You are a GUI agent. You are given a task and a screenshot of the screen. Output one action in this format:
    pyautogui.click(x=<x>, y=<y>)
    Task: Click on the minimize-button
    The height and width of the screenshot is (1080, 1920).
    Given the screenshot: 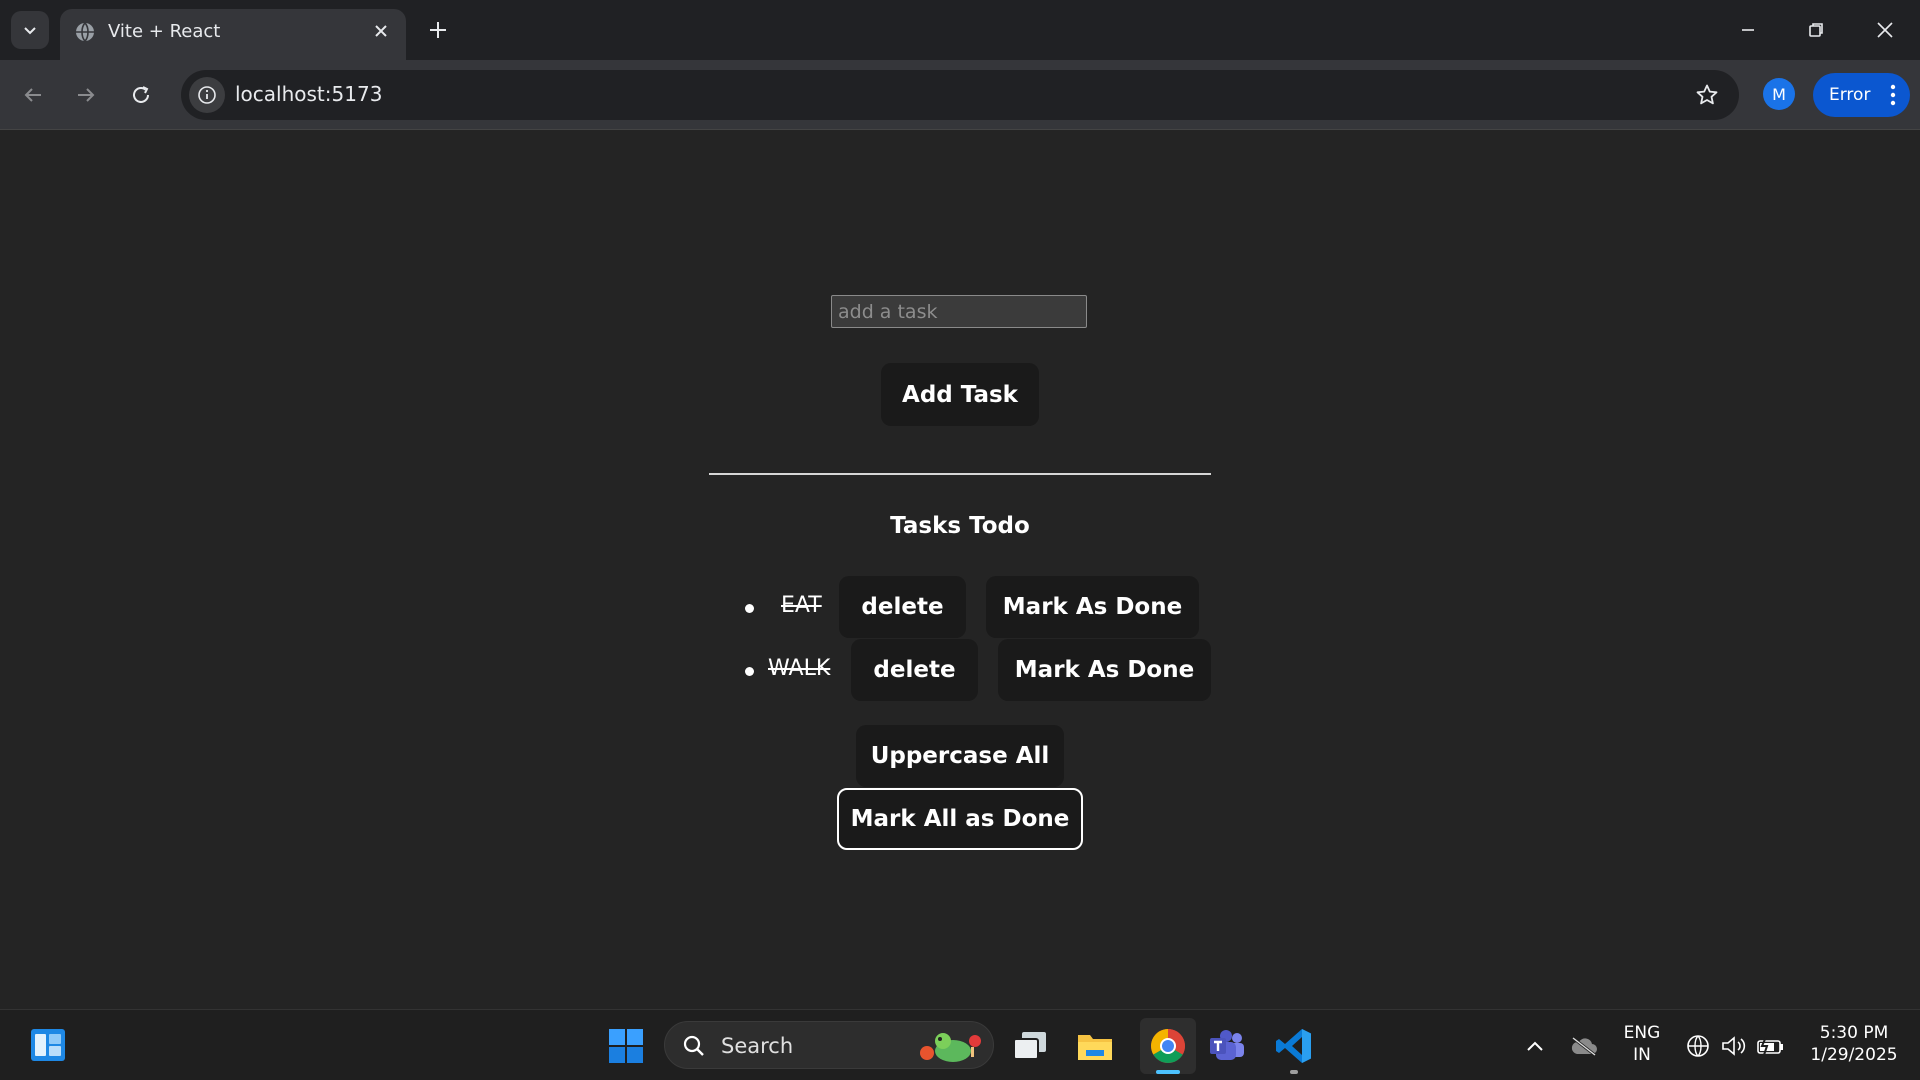 What is the action you would take?
    pyautogui.click(x=1748, y=30)
    